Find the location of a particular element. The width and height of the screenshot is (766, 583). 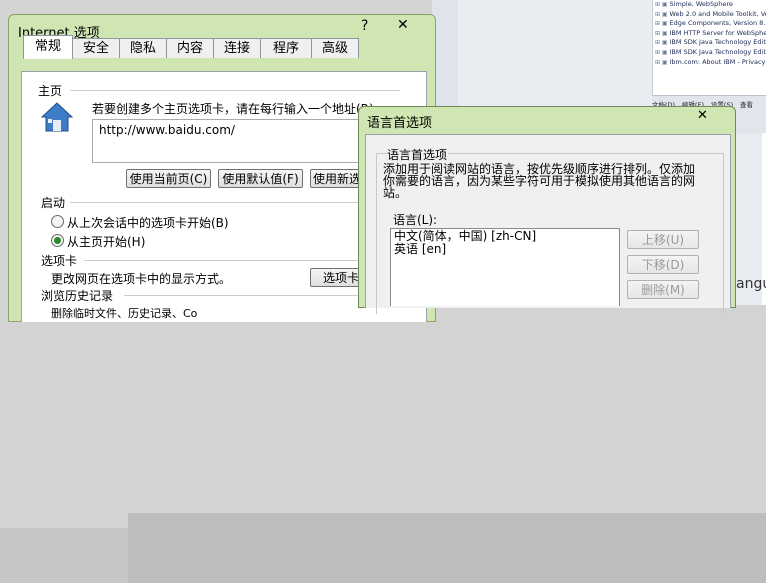

remove-button: 删除(M) is located at coordinates (663, 289).